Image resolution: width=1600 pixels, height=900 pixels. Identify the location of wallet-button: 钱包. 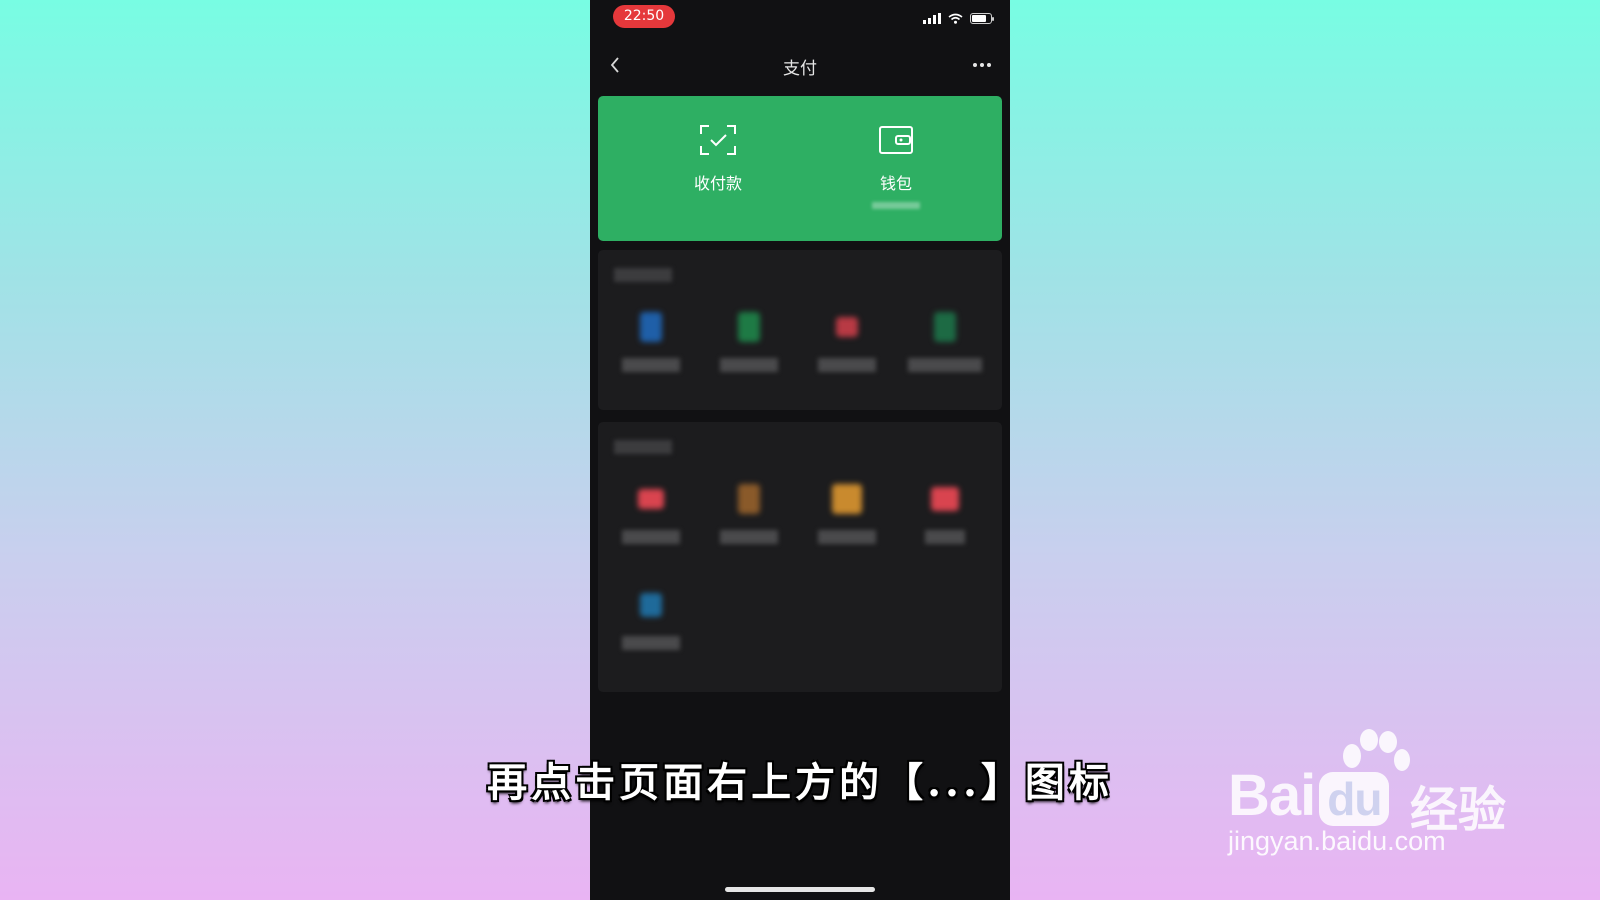
(896, 166).